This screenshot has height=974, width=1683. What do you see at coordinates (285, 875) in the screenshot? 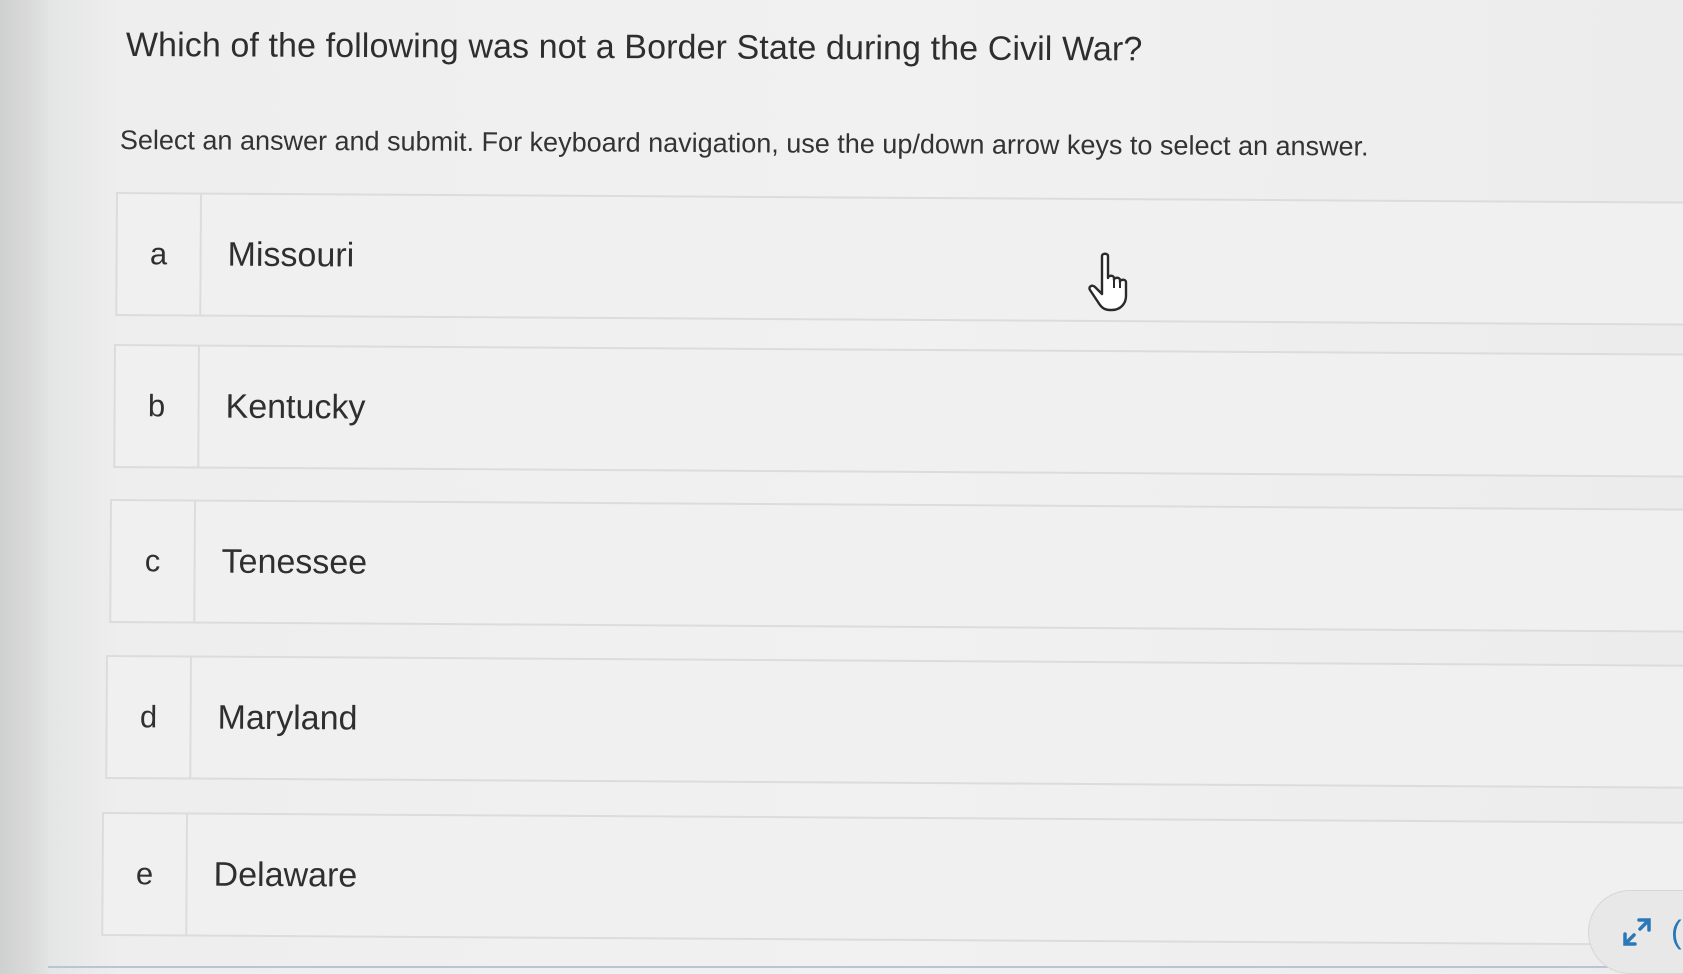
I see `answer-option-label: Delaware` at bounding box center [285, 875].